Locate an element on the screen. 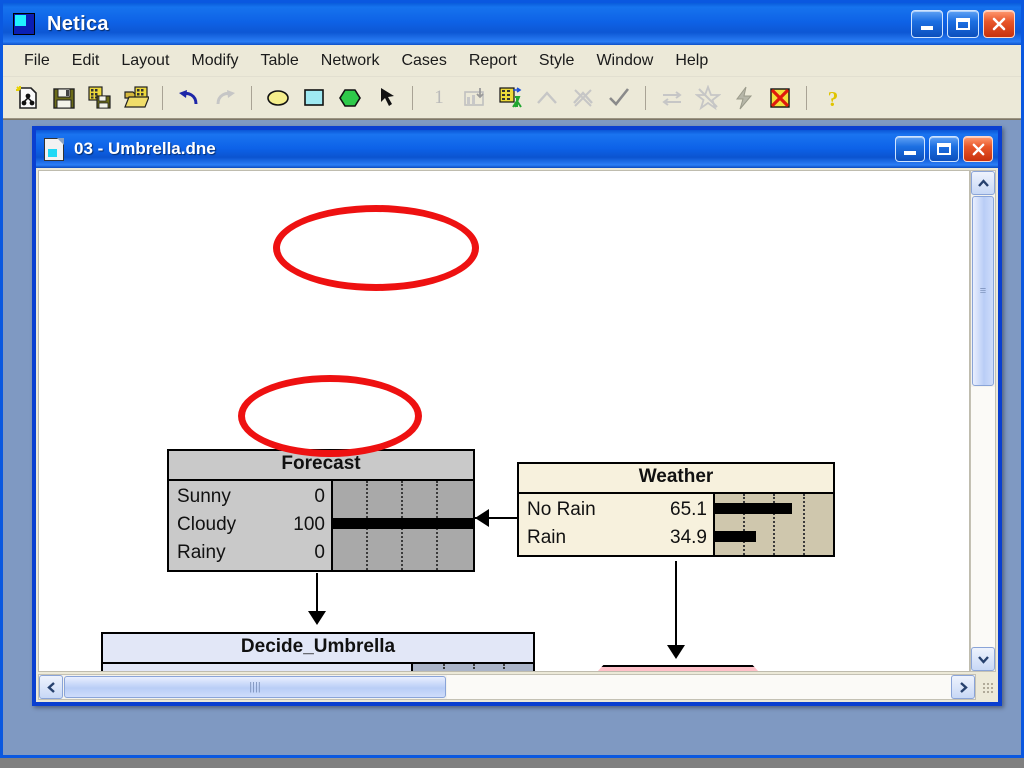  scroll-left-button is located at coordinates (51, 687).